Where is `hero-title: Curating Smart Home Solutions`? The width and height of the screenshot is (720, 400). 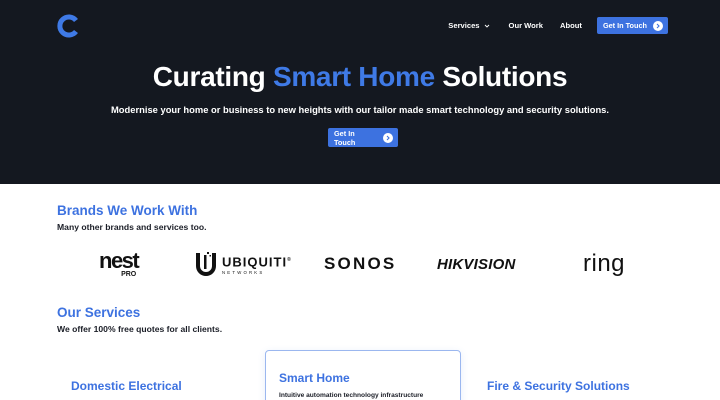
hero-title: Curating Smart Home Solutions is located at coordinates (360, 77).